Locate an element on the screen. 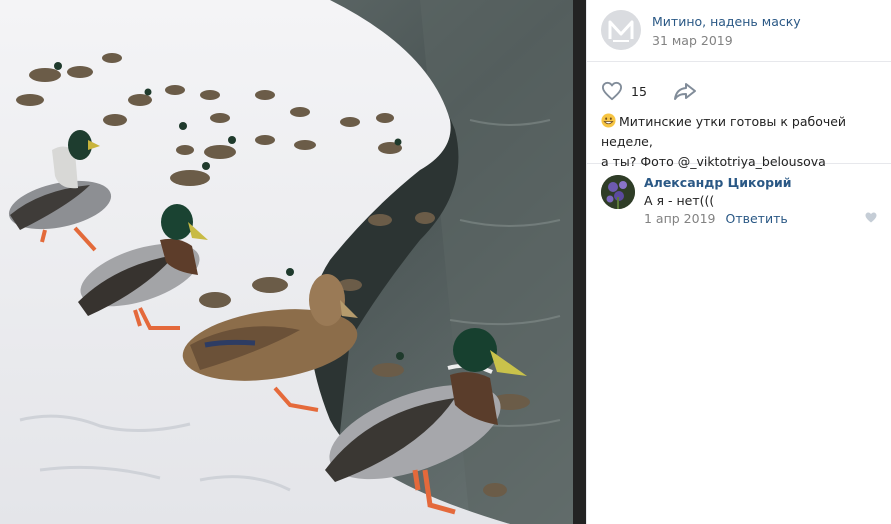 This screenshot has width=891, height=524. commenter-avatar is located at coordinates (618, 192).